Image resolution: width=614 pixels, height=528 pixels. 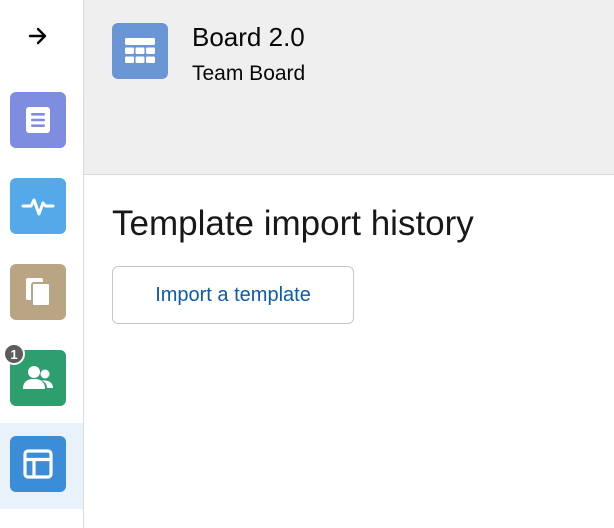 I want to click on board-tile, so click(x=38, y=464).